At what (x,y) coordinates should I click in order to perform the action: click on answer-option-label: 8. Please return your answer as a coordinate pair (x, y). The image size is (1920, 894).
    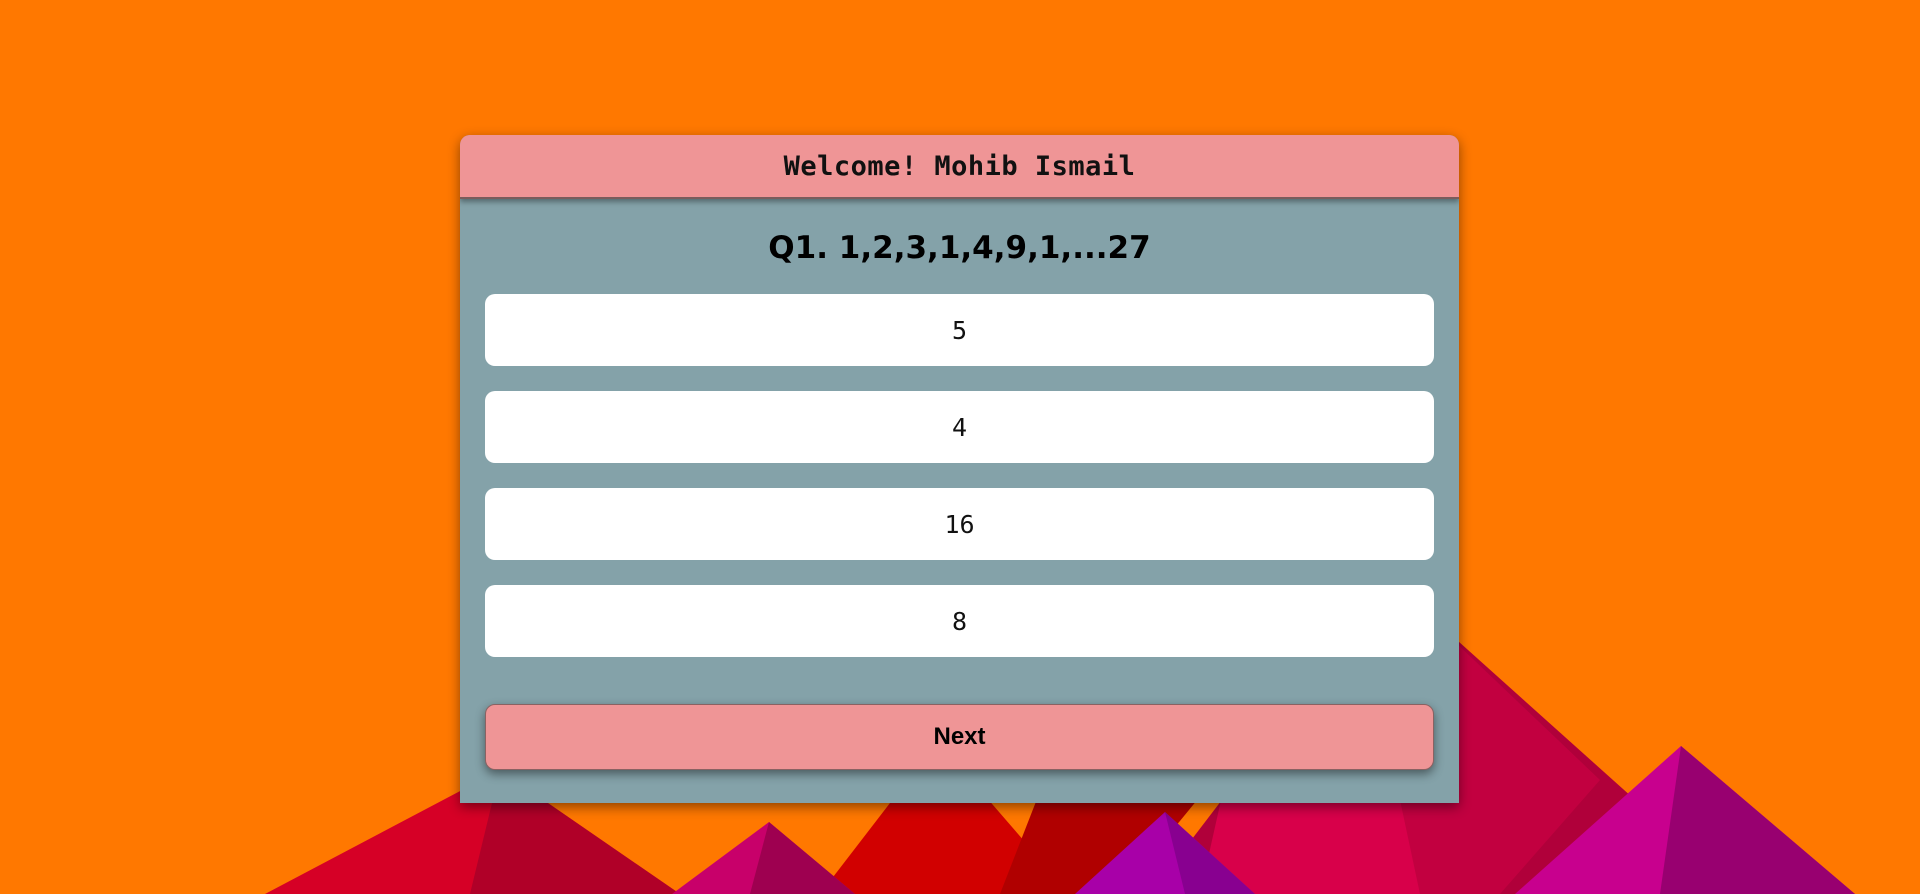
    Looking at the image, I should click on (959, 621).